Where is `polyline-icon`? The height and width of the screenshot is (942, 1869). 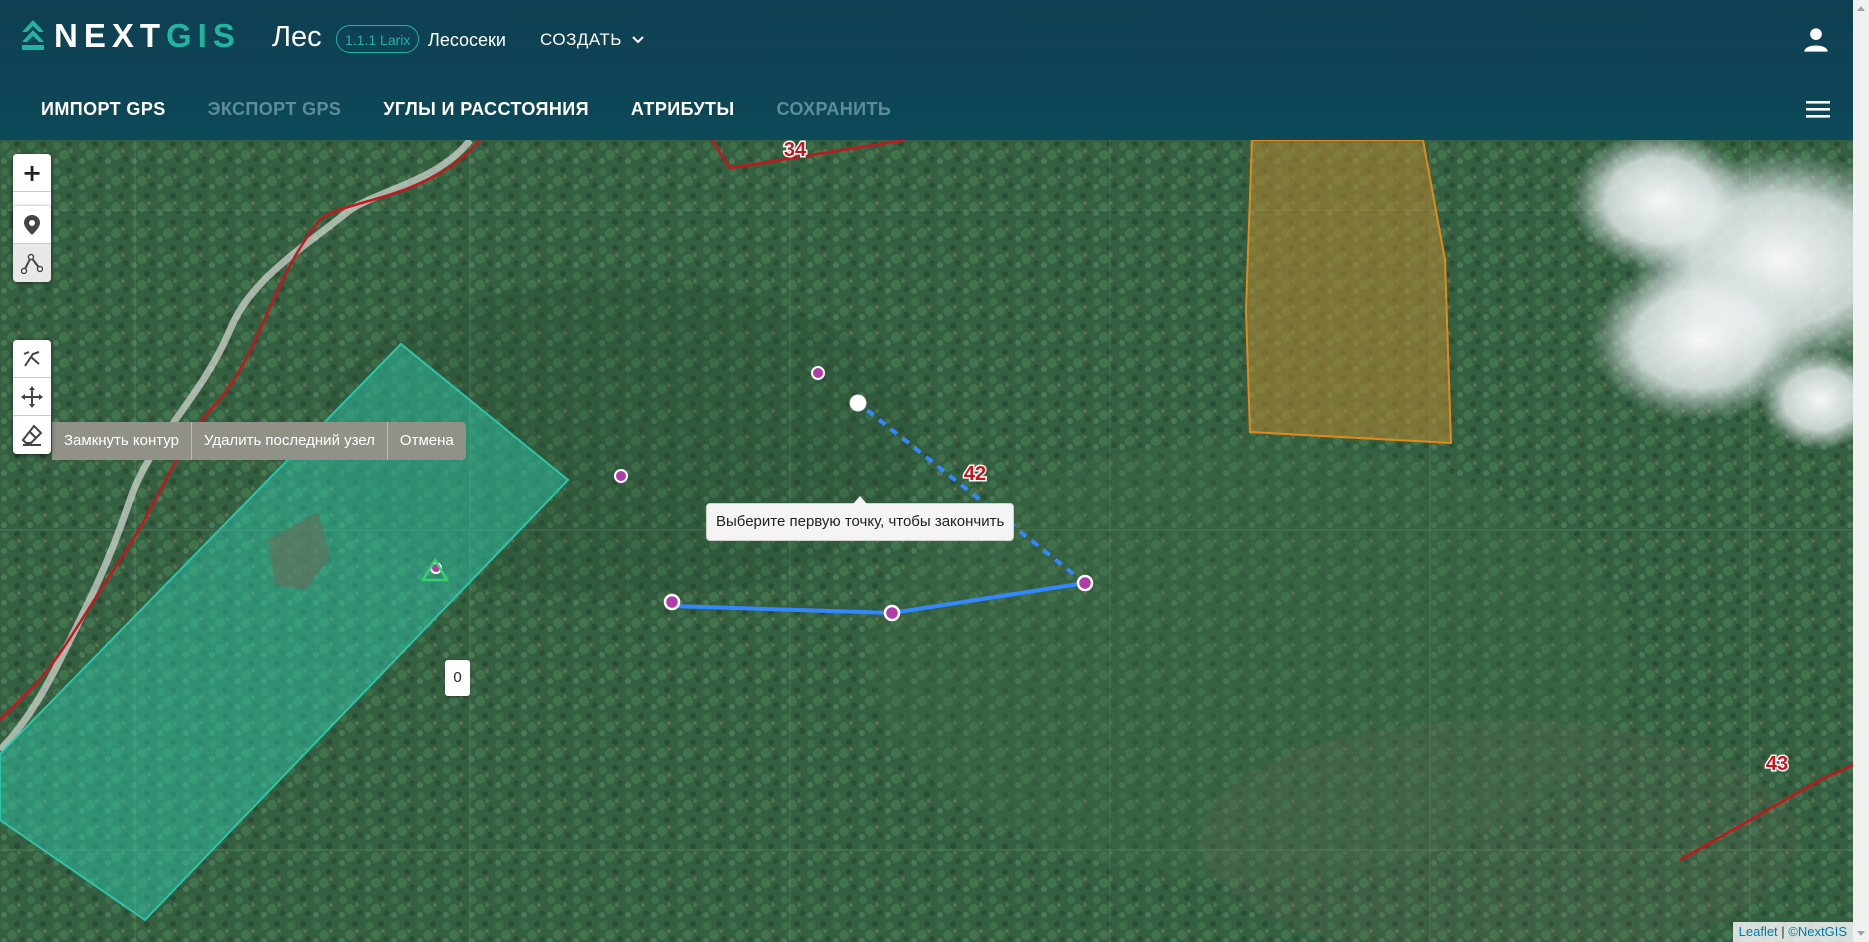 polyline-icon is located at coordinates (32, 263).